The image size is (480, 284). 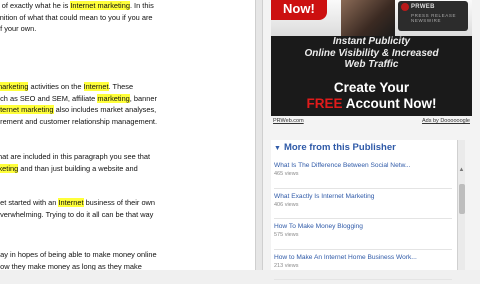 What do you see at coordinates (259, 135) in the screenshot?
I see `document-scrollbar` at bounding box center [259, 135].